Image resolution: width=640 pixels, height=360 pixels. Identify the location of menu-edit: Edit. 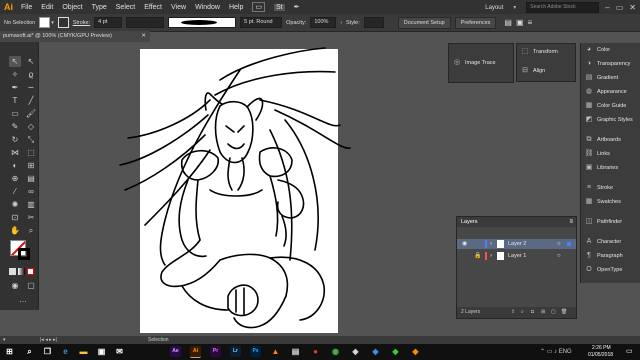
(47, 7).